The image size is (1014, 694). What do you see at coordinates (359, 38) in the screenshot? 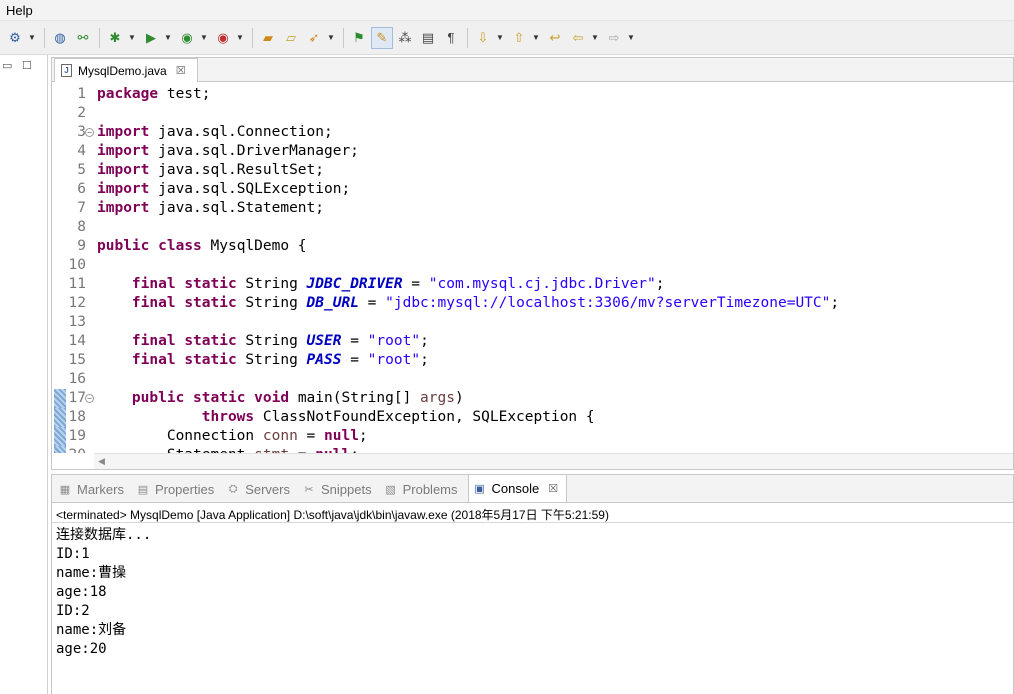
I see `annotation-icon: ⚑` at bounding box center [359, 38].